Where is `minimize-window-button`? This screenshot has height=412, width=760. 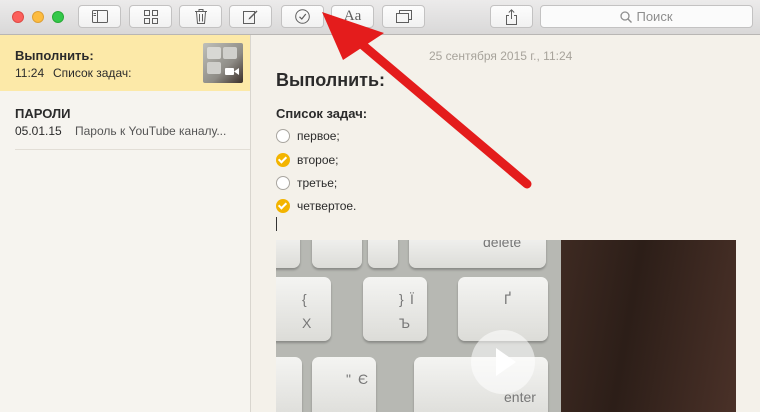
minimize-window-button is located at coordinates (38, 17).